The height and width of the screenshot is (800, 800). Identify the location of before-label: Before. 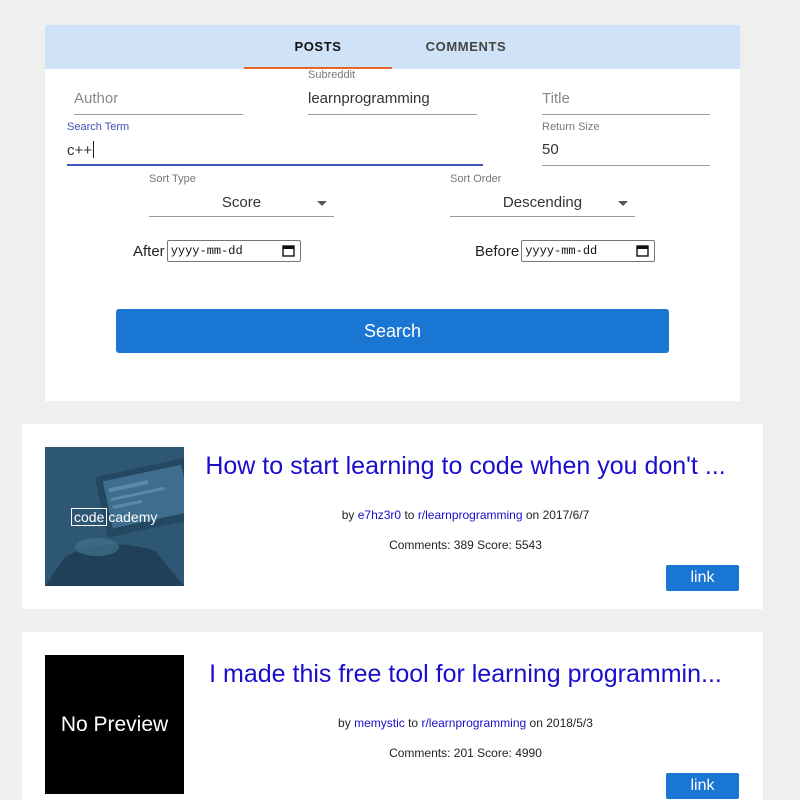
(497, 251).